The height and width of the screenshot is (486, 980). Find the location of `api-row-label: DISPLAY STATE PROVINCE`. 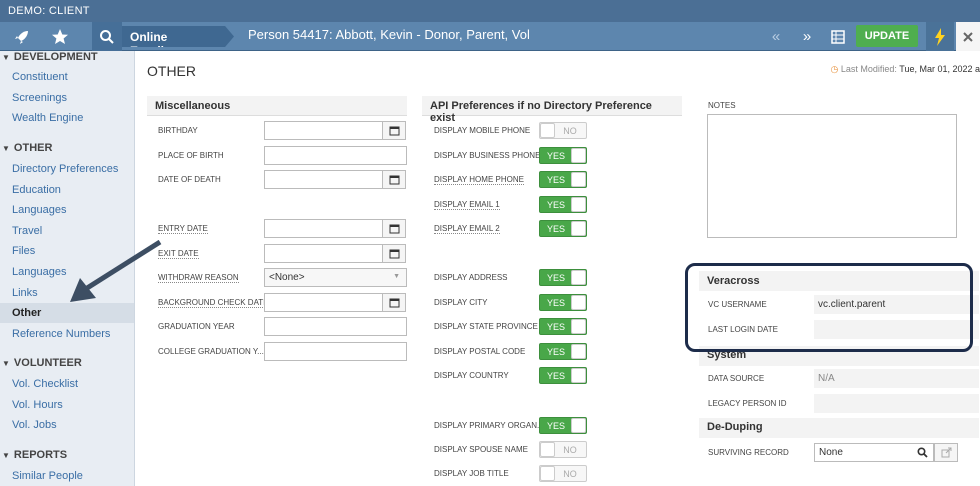

api-row-label: DISPLAY STATE PROVINCE is located at coordinates (486, 326).